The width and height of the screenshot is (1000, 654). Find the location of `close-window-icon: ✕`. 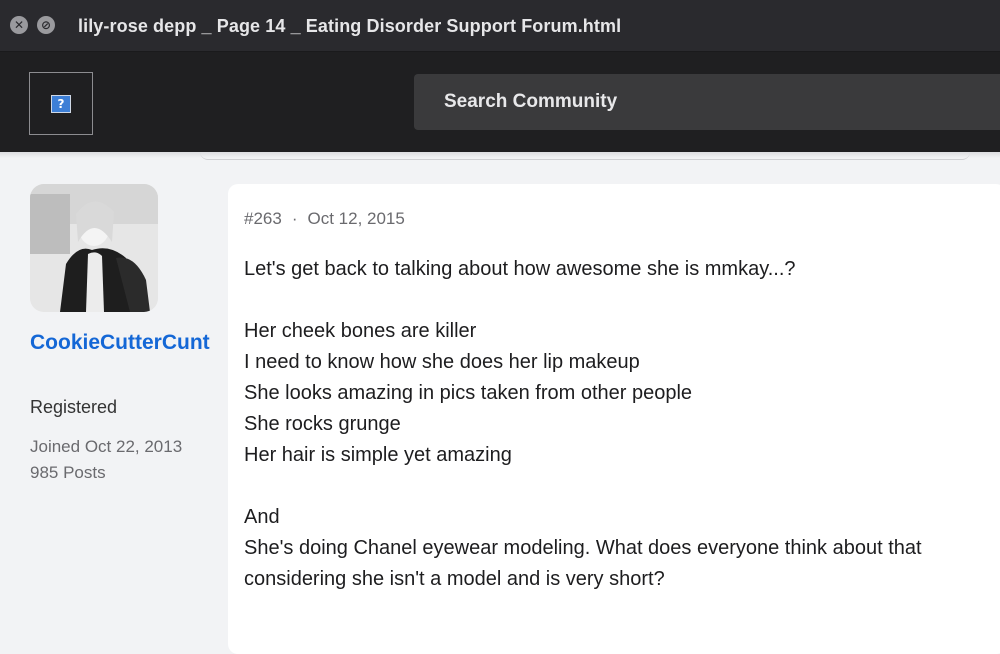

close-window-icon: ✕ is located at coordinates (19, 25).